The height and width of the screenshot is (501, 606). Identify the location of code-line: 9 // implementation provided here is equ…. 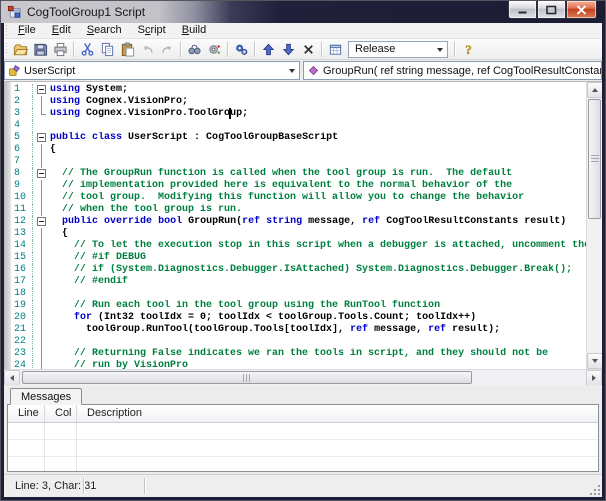
(298, 186).